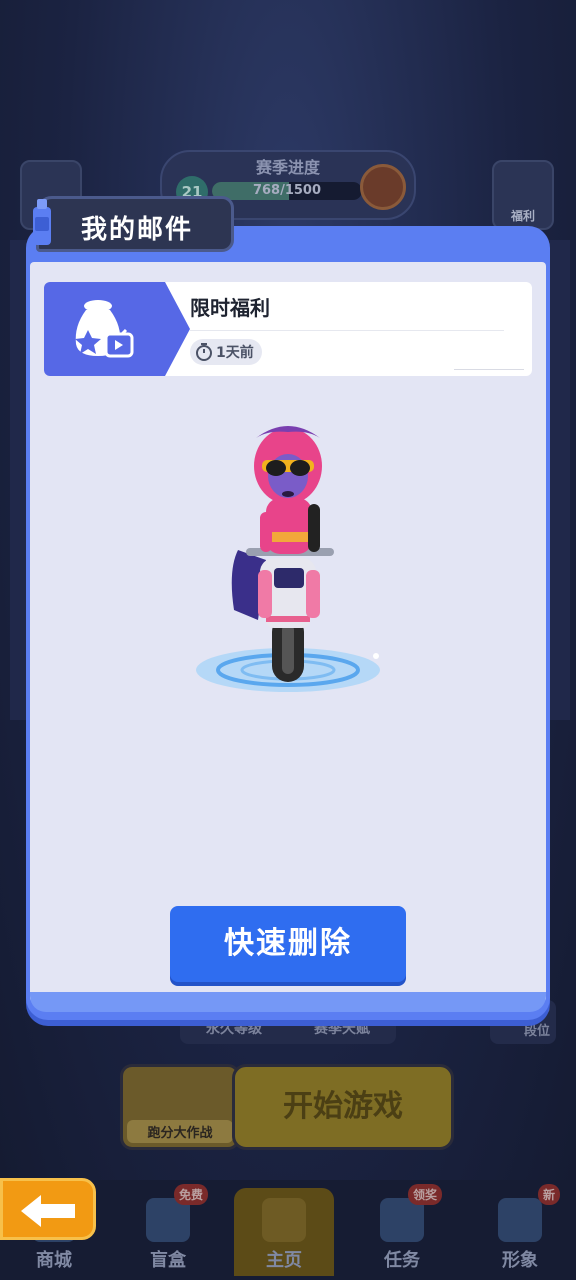  Describe the element at coordinates (548, 1194) in the screenshot. I see `nav-badge-new: 新` at that location.